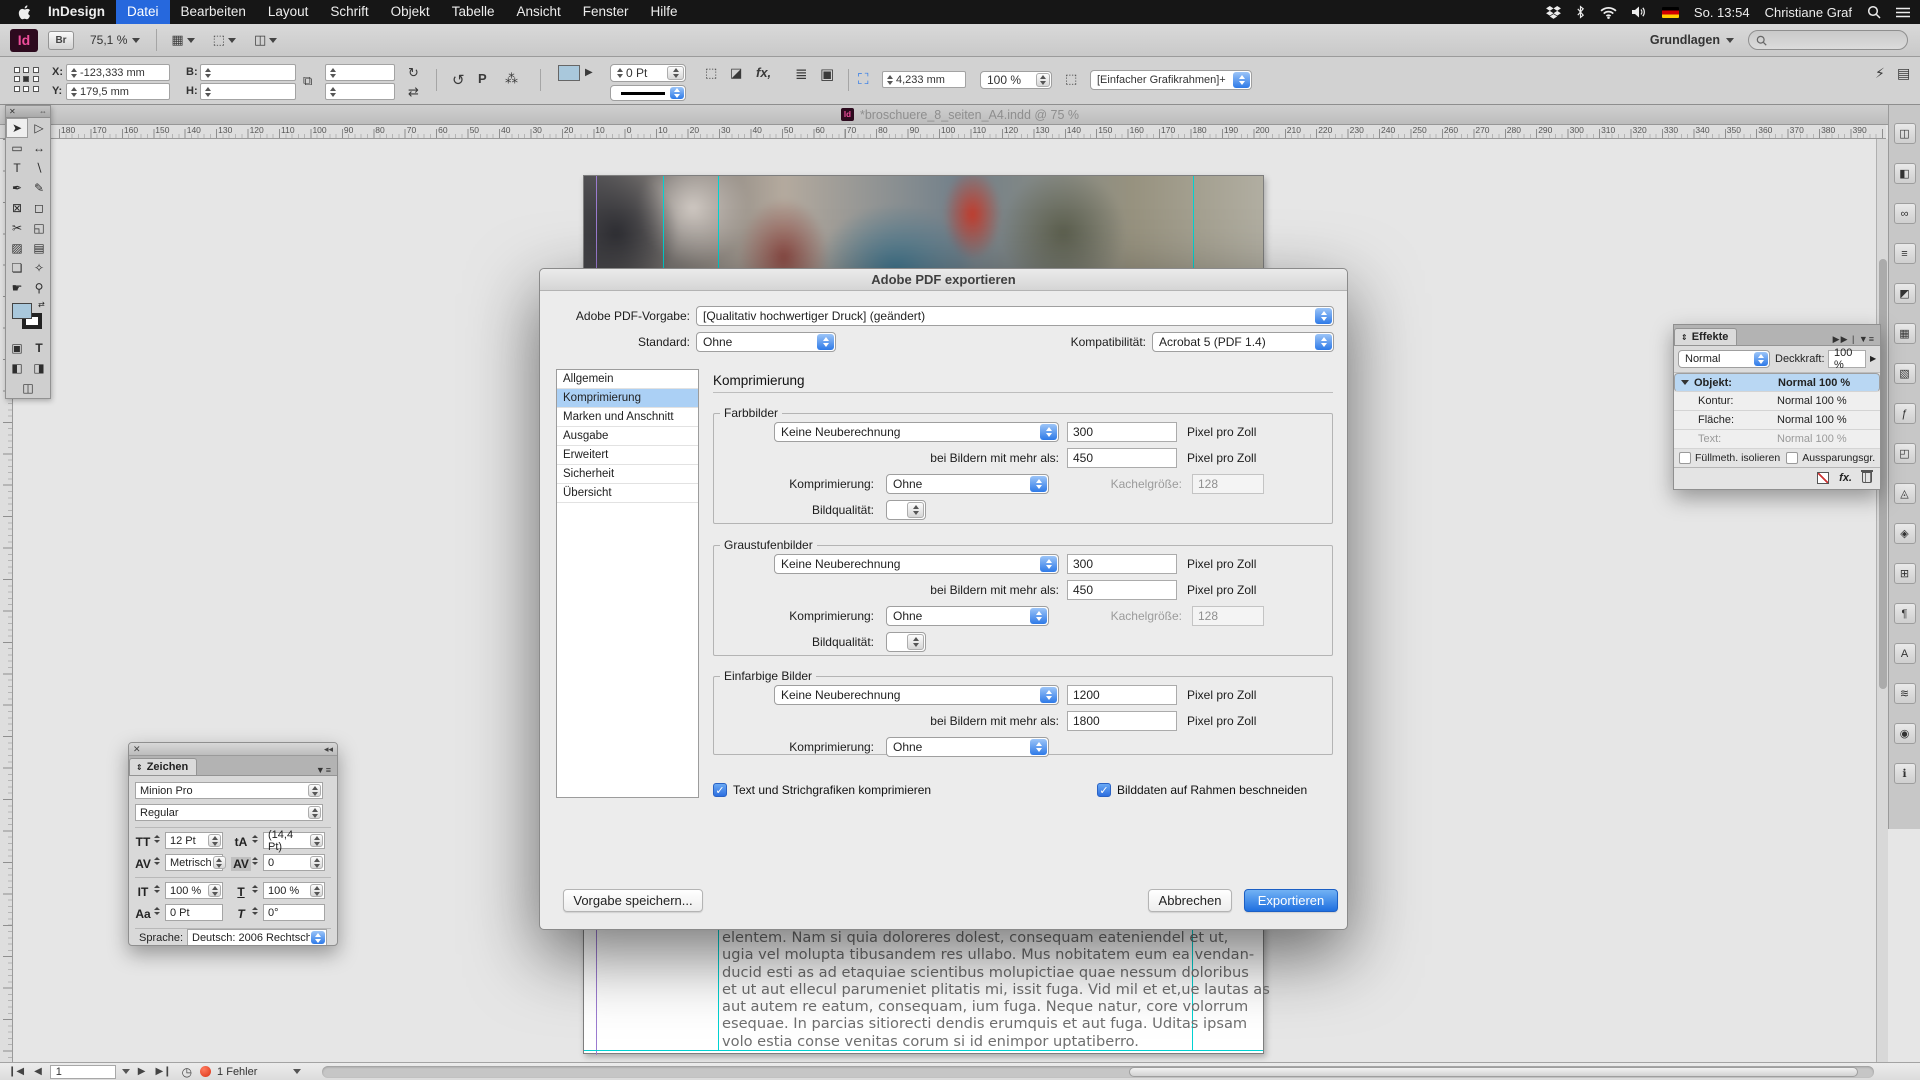 This screenshot has width=1920, height=1080. I want to click on swap-fill-stroke-icon: ⇄, so click(41, 304).